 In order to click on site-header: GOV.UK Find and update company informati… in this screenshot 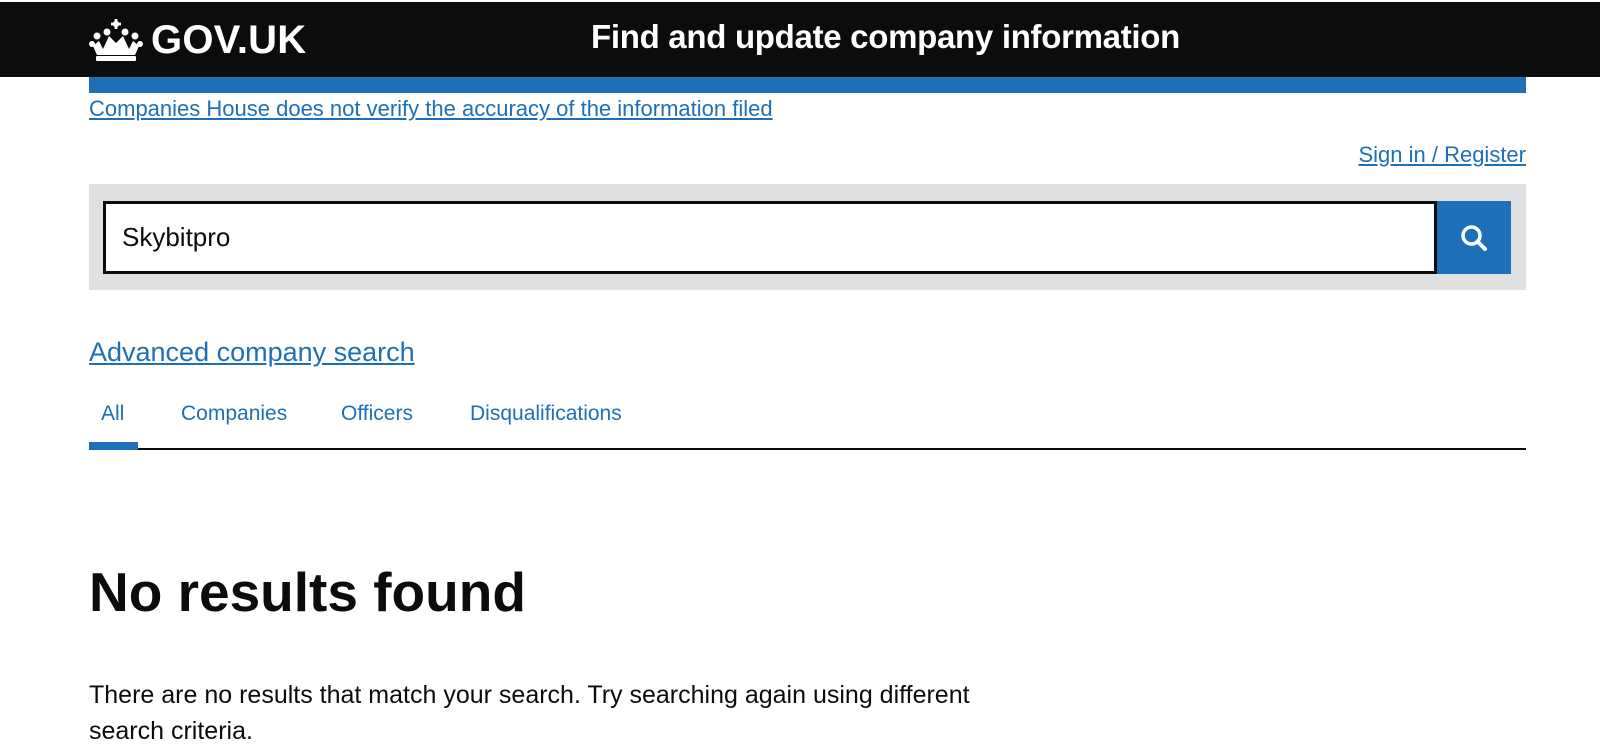, I will do `click(800, 39)`.